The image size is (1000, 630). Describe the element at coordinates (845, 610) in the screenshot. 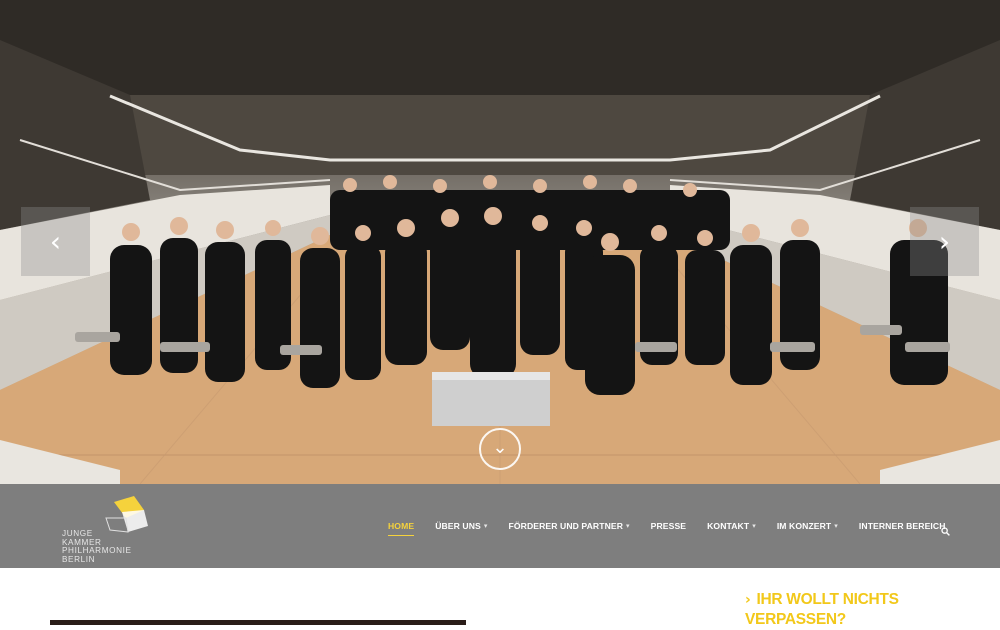

I see `newsletter-cta-heading: › IHR WOLLT NICHTS VERPASSEN?` at that location.